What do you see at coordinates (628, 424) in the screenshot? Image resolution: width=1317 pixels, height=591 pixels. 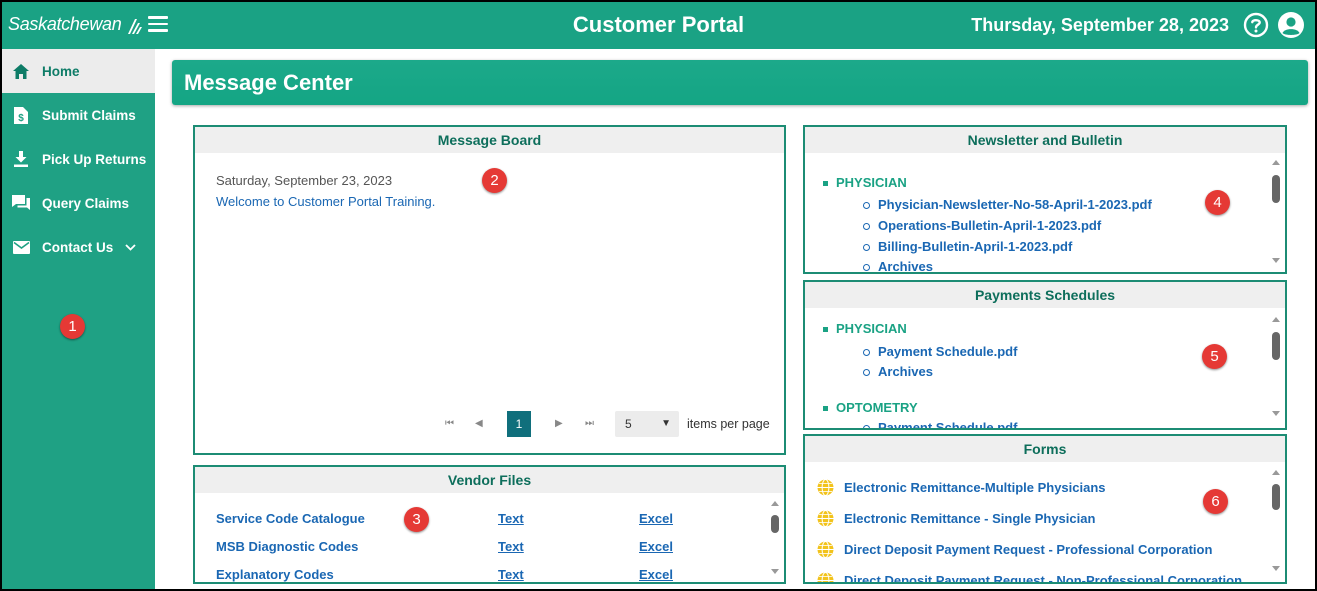 I see `page-size-value: 5` at bounding box center [628, 424].